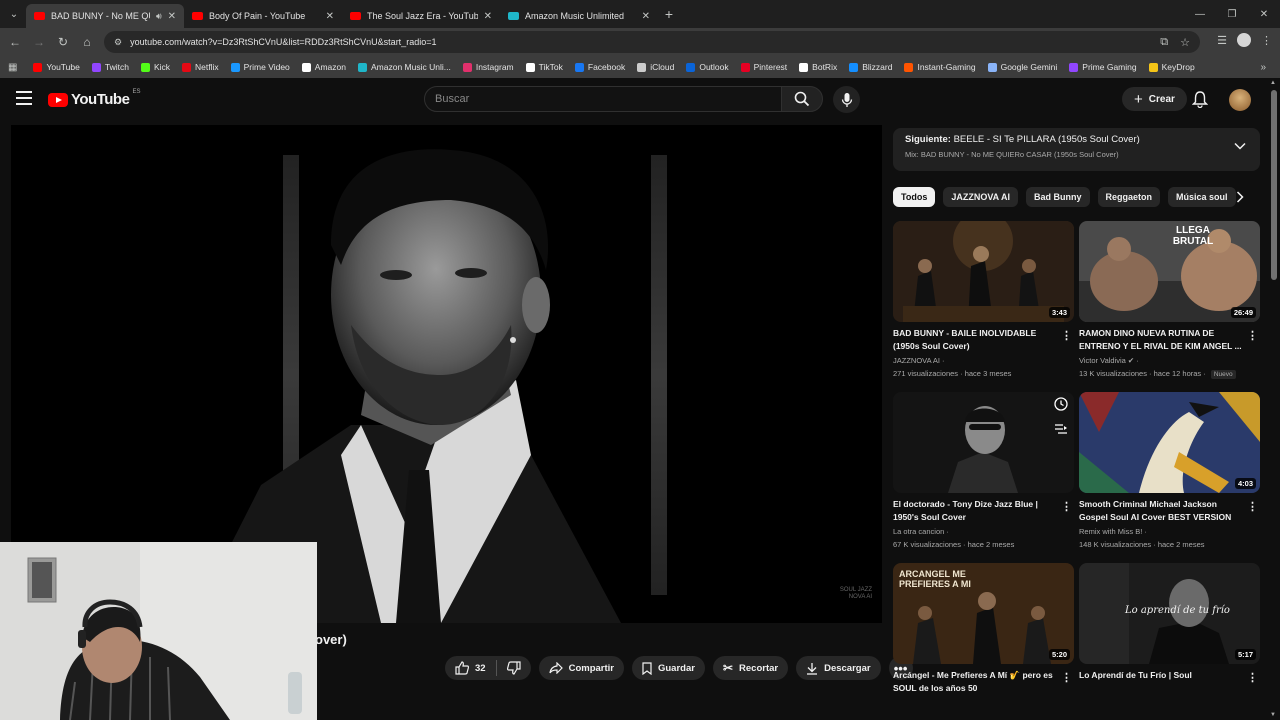 This screenshot has width=1280, height=720. Describe the element at coordinates (1061, 431) in the screenshot. I see `add-to-queue-icon` at that location.